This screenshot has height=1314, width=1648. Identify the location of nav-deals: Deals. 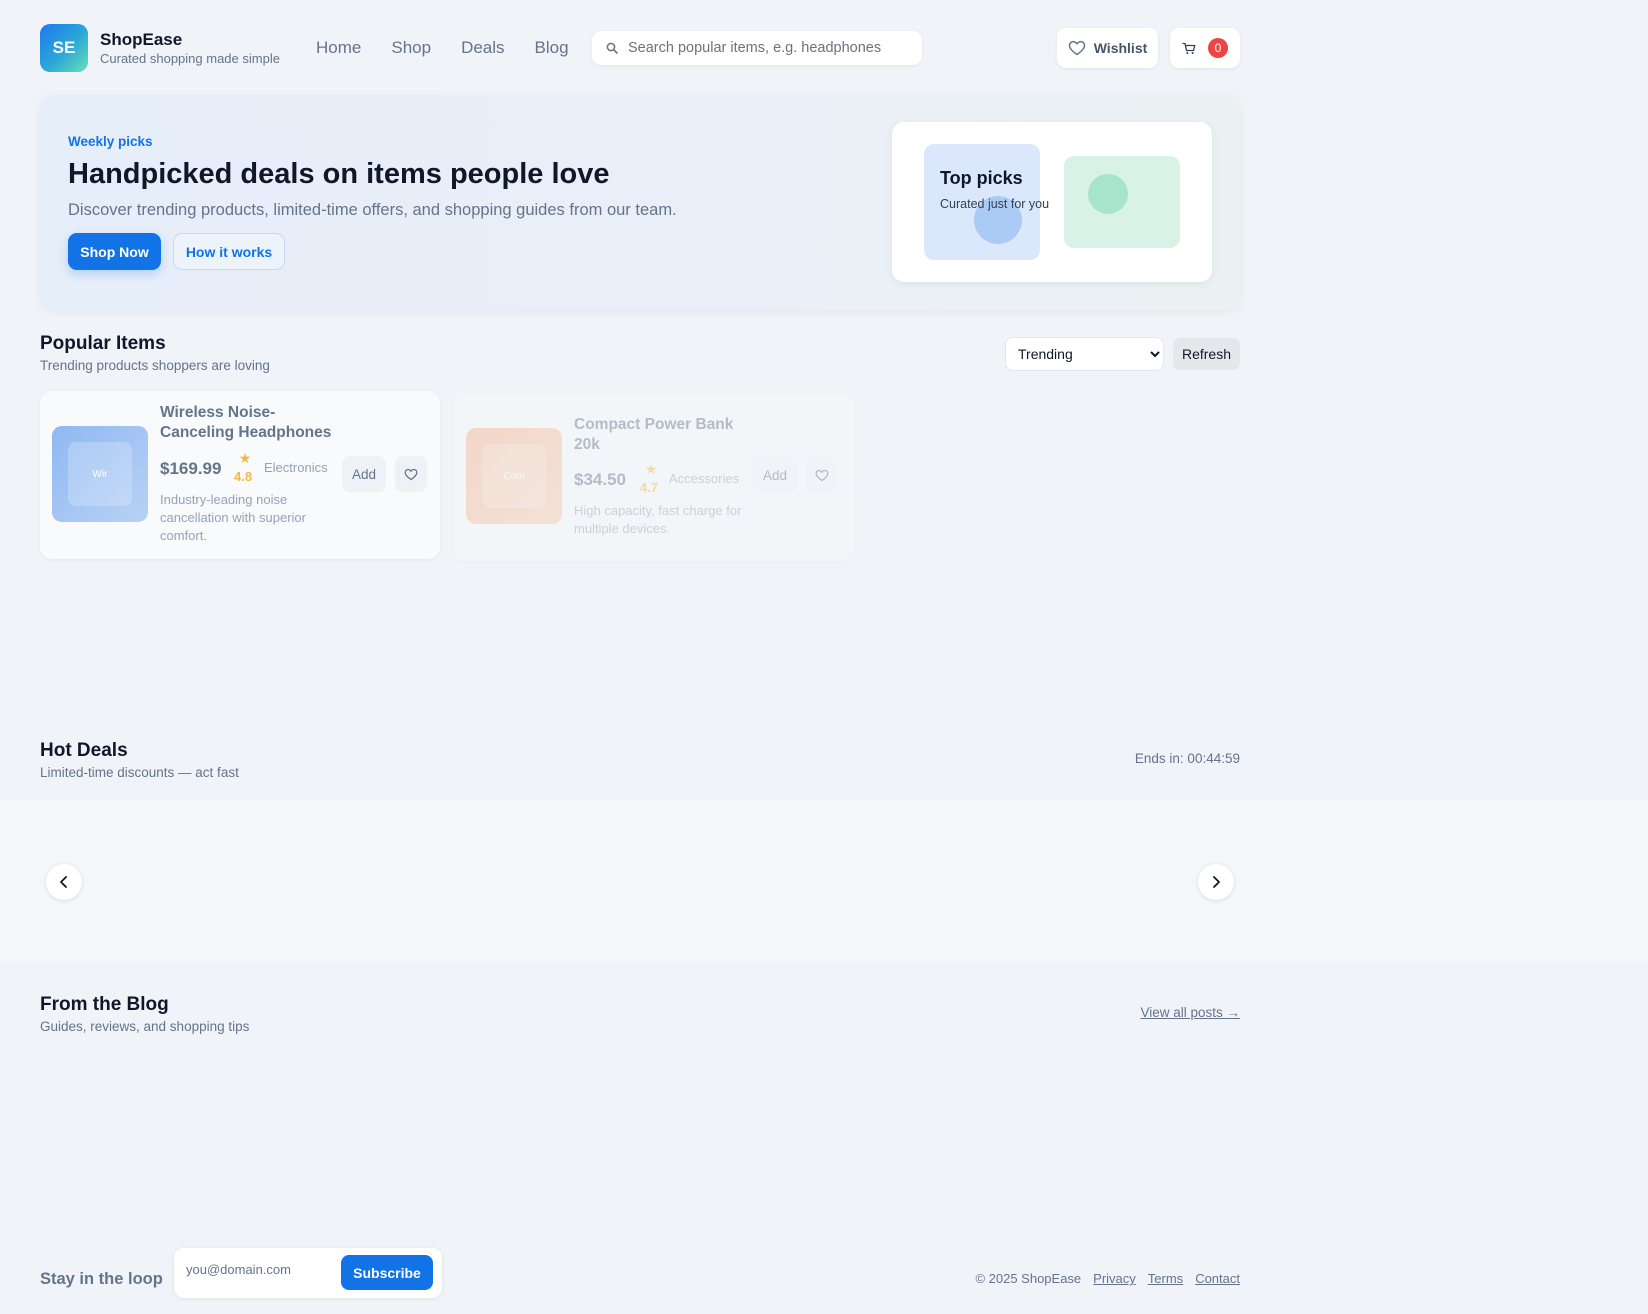
(482, 48).